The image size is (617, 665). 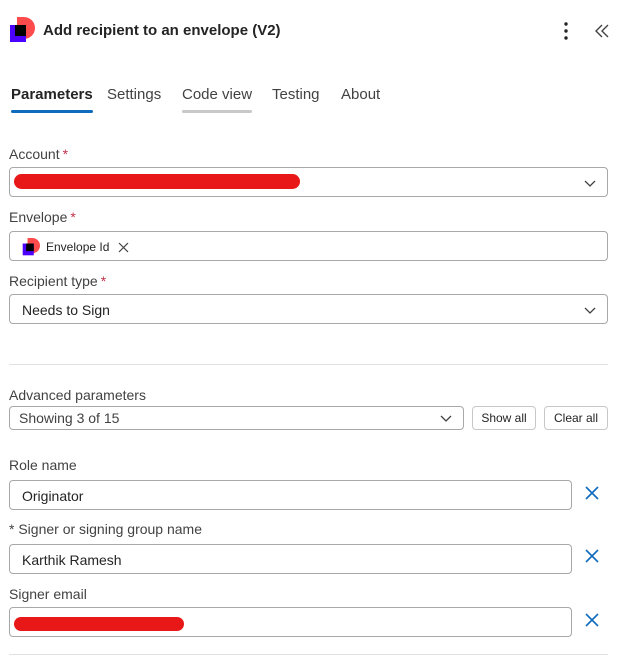 I want to click on tab-about: About, so click(x=360, y=99).